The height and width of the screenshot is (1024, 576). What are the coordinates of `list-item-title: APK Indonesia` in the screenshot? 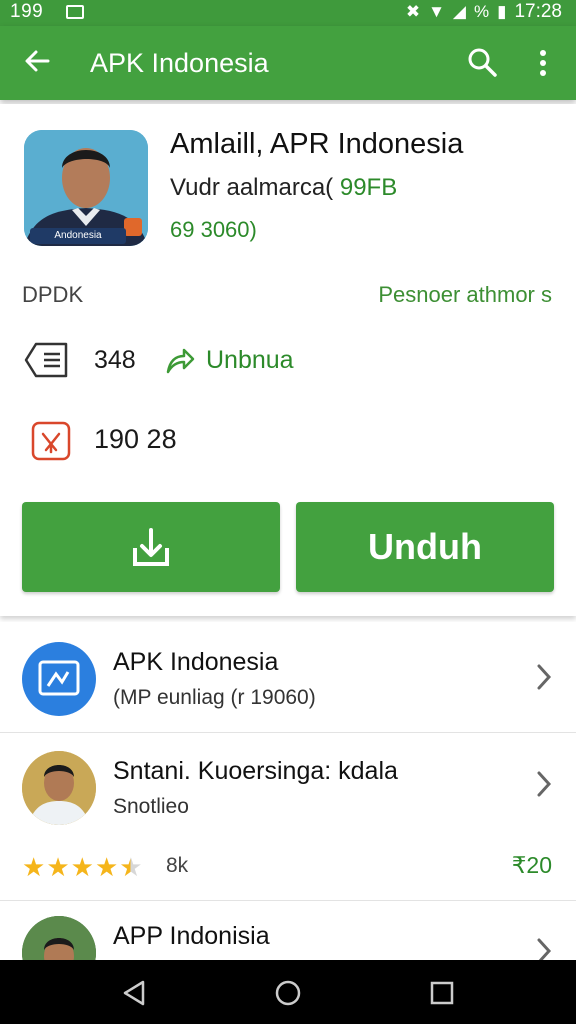 It's located at (196, 662).